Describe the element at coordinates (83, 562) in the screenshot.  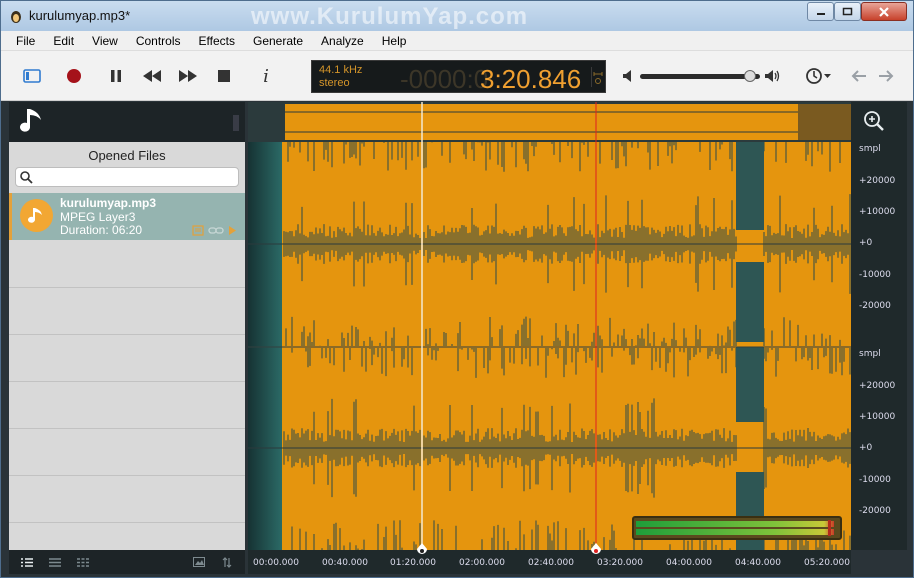
I see `grid-view-icon` at that location.